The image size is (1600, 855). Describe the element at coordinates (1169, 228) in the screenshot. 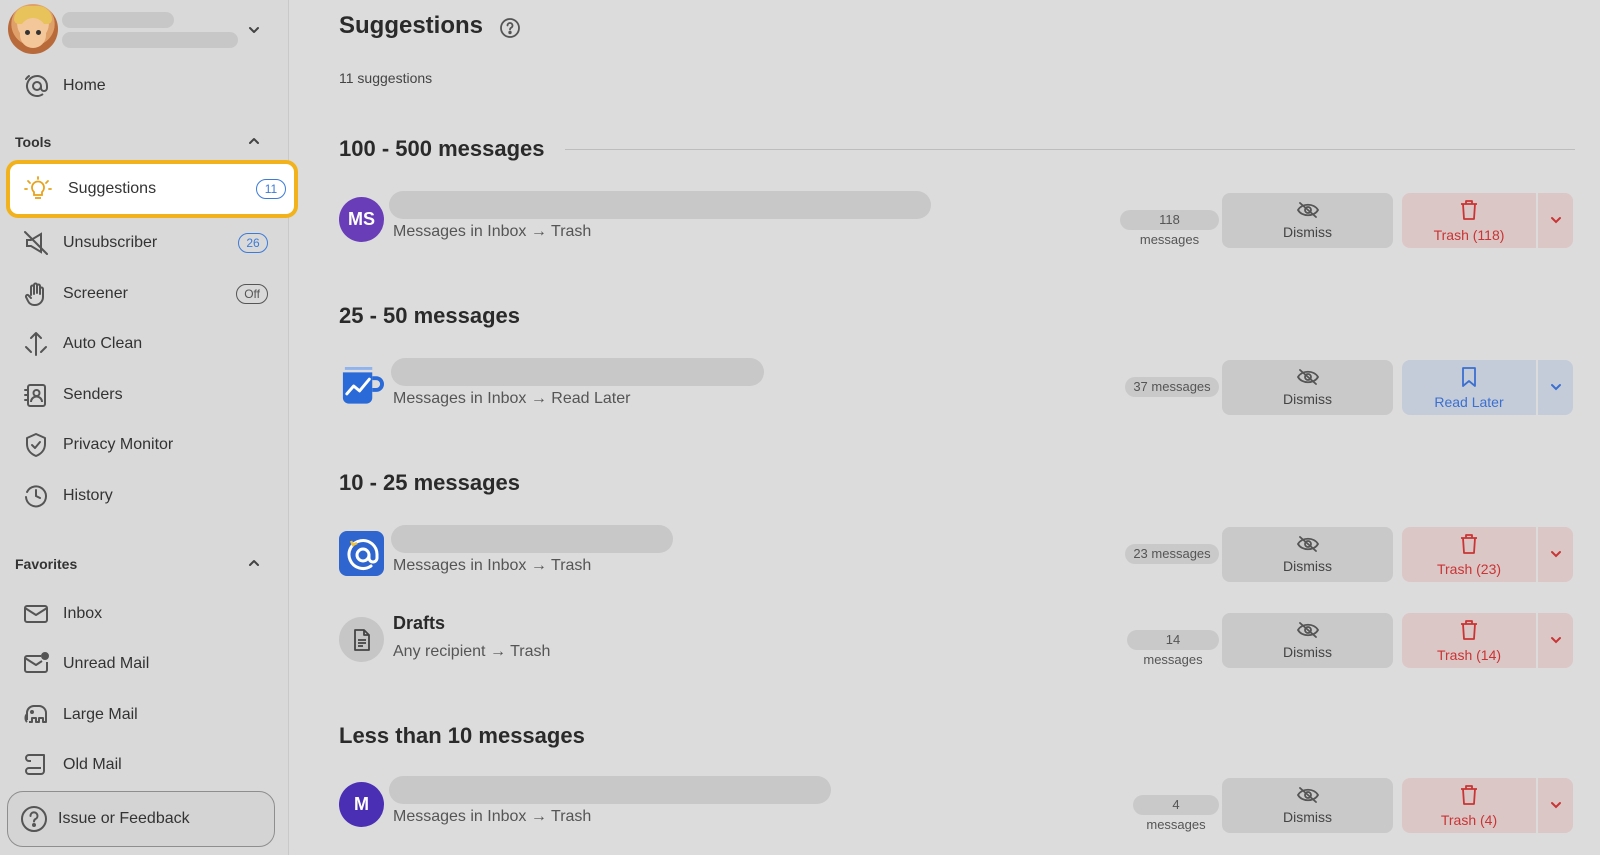

I see `message-count: 118 messages` at that location.